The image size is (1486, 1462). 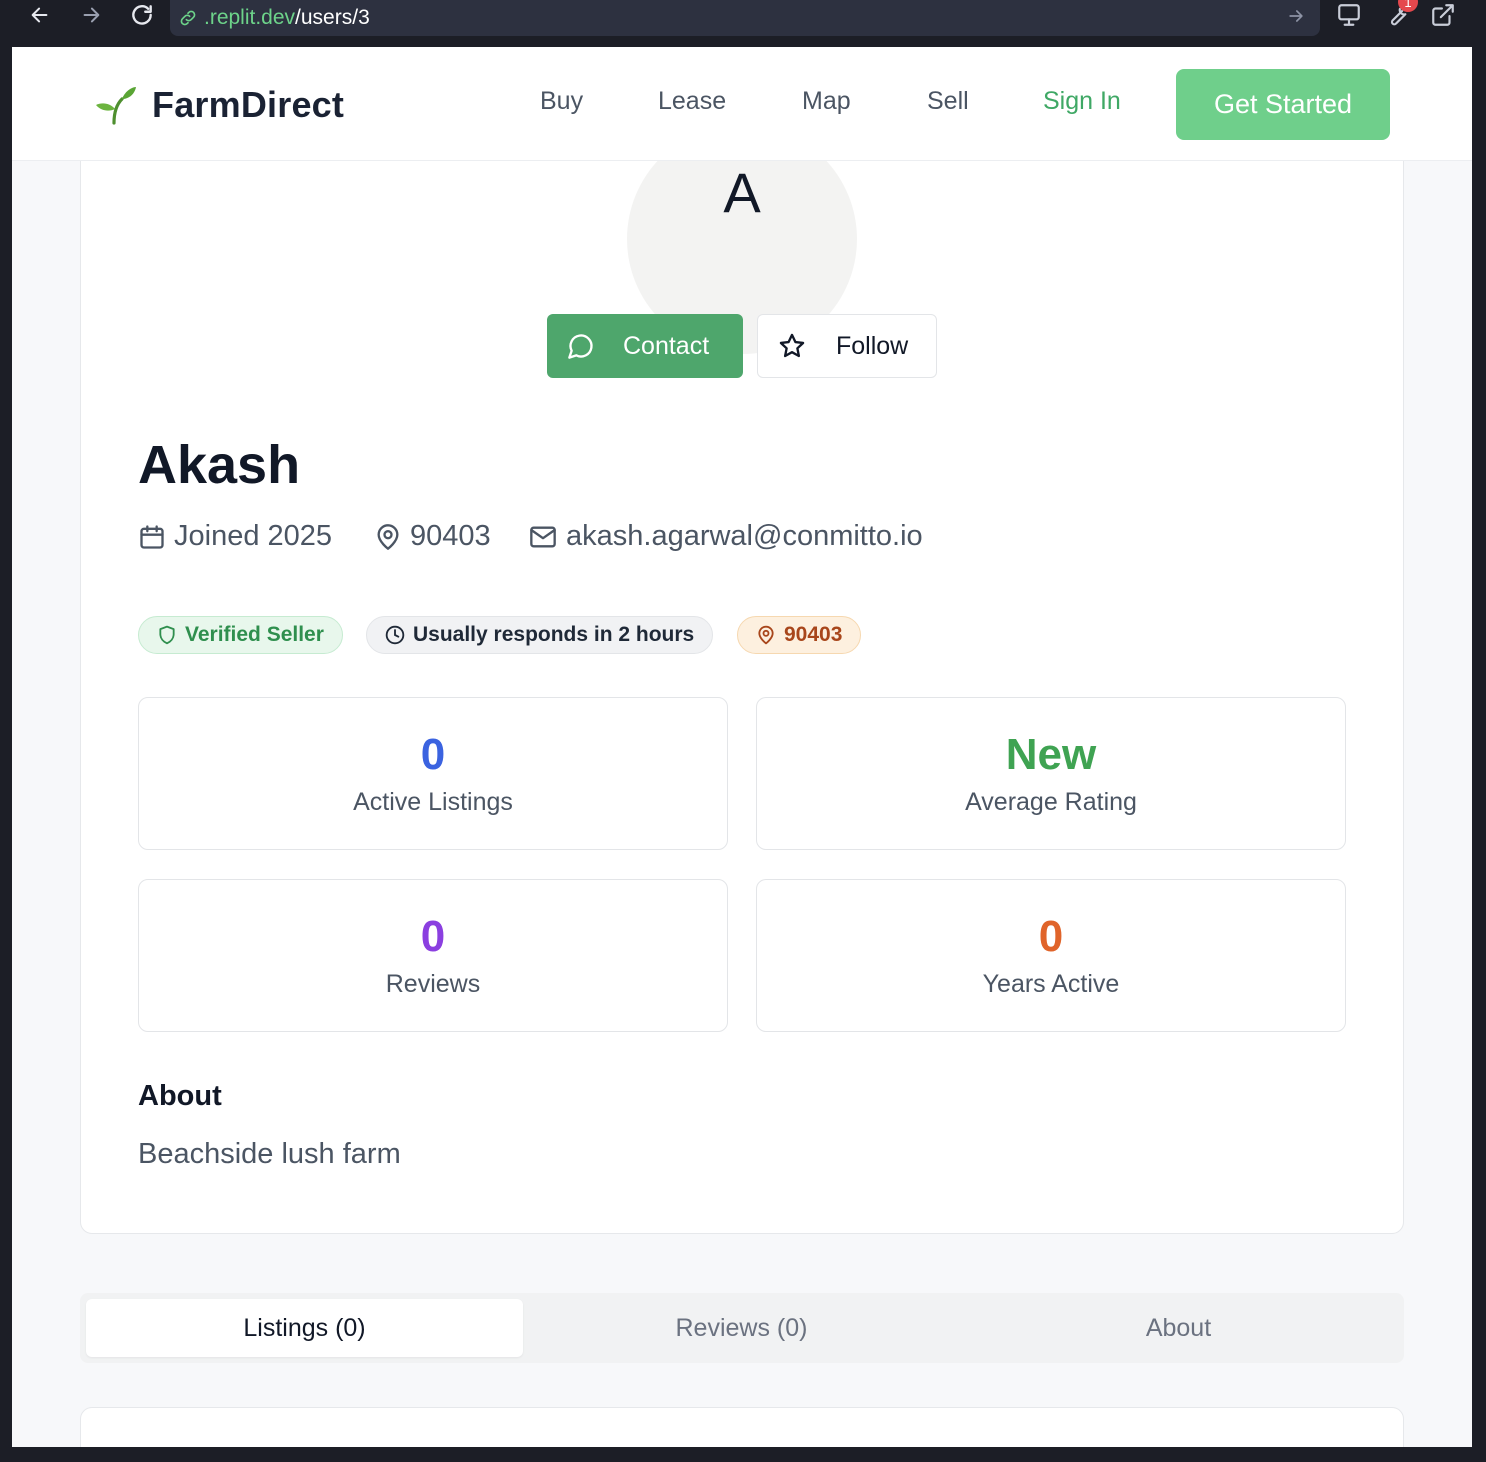 What do you see at coordinates (219, 465) in the screenshot?
I see `profile-name: Akash` at bounding box center [219, 465].